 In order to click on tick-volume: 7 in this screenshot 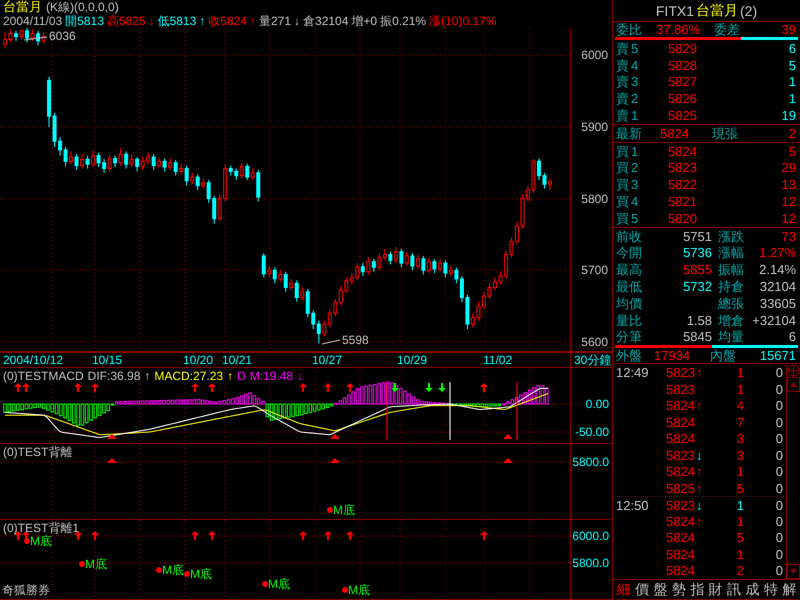, I will do `click(740, 422)`.